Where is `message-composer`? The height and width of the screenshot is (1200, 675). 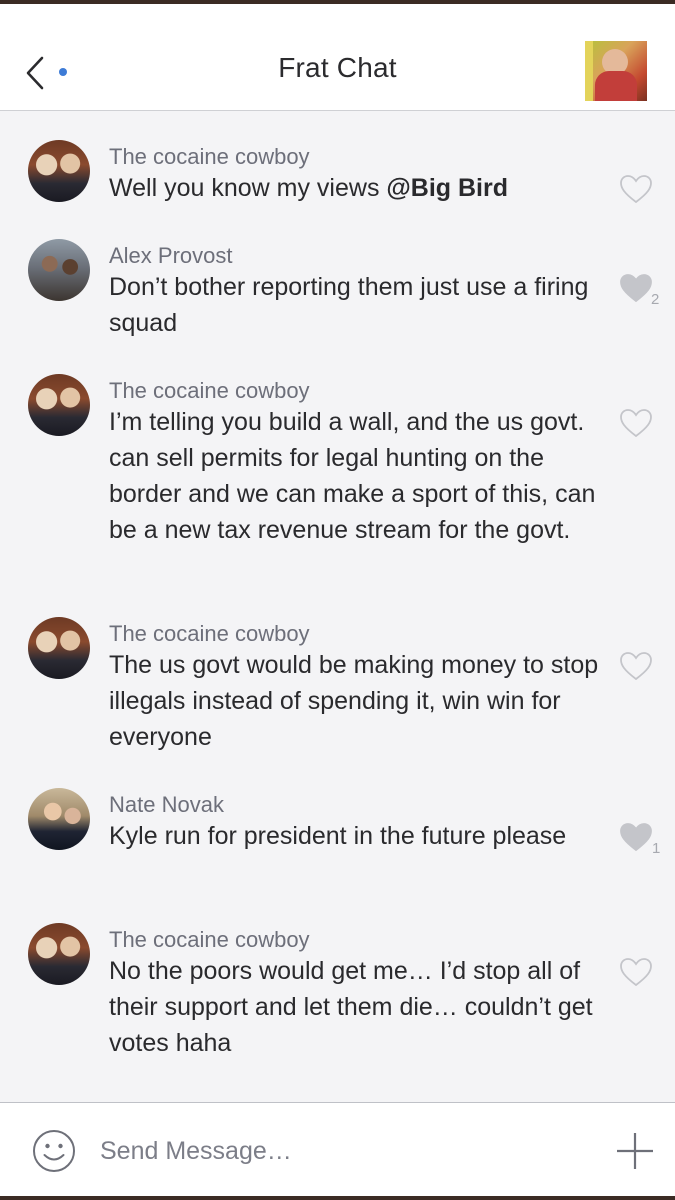 message-composer is located at coordinates (337, 1149).